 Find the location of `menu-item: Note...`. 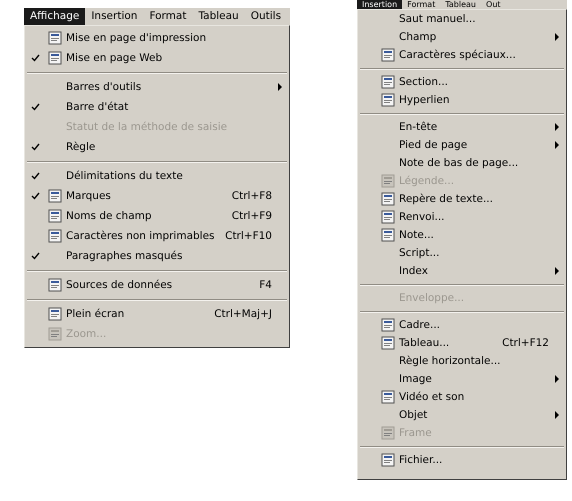

menu-item: Note... is located at coordinates (462, 235).